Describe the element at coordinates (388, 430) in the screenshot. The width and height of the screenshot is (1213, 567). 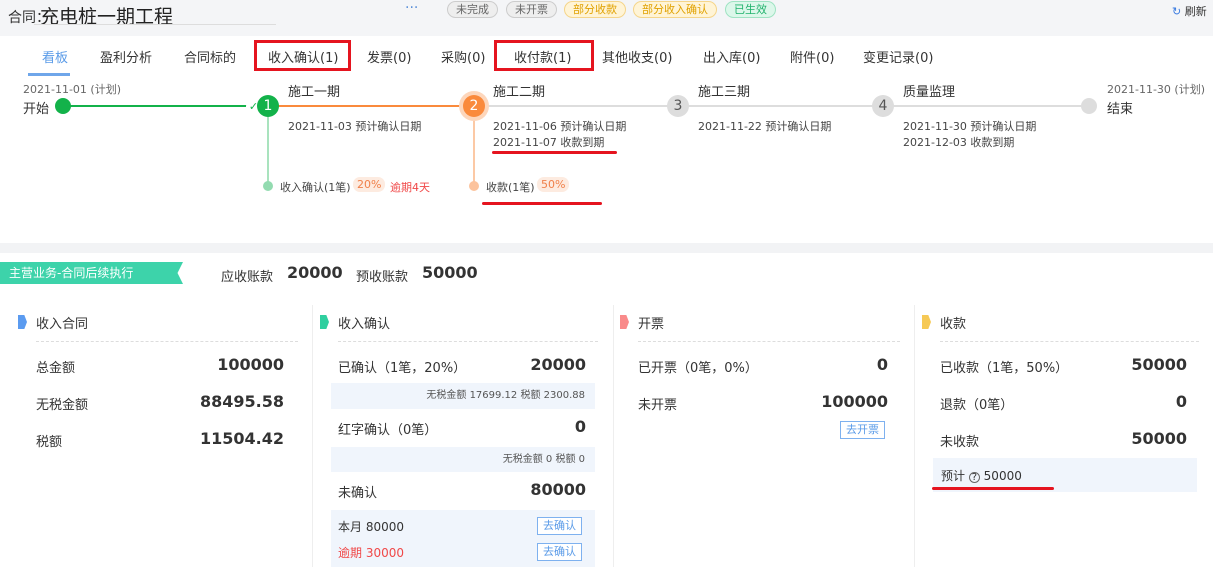
I see `row-label: 红字确认（0笔）` at that location.